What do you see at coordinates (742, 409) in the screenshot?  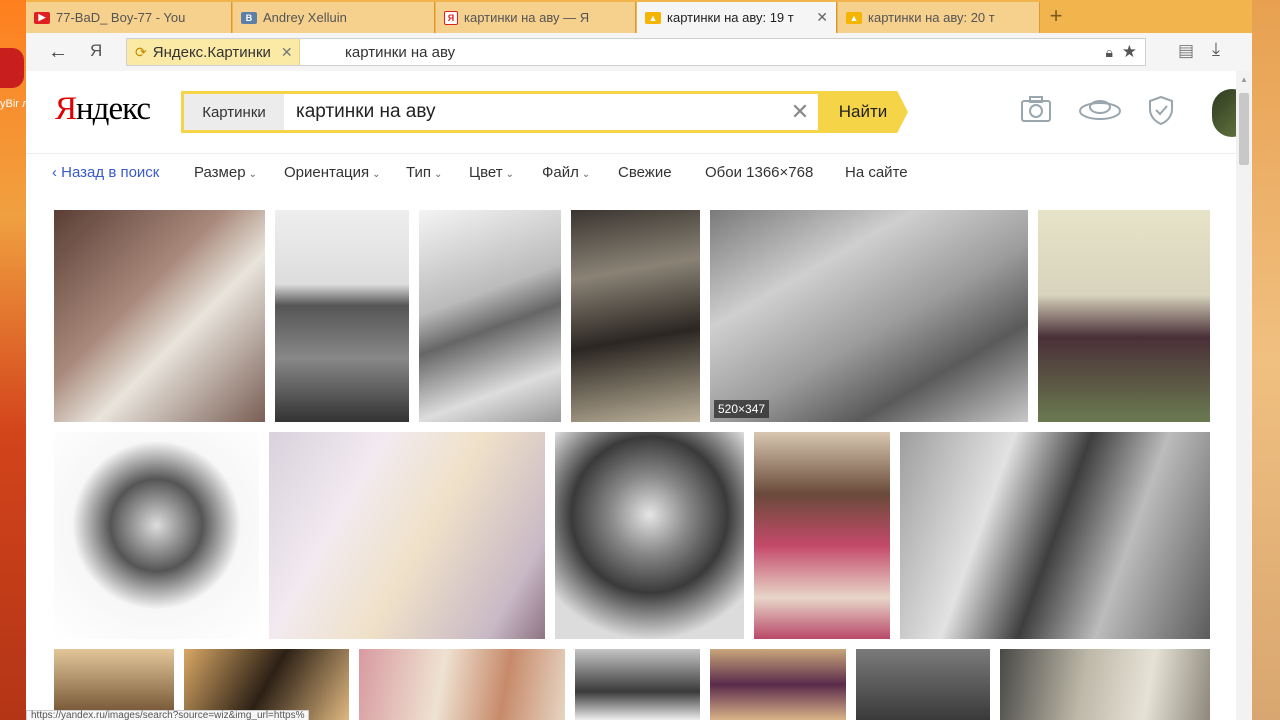 I see `image-size-badge: 520×347` at bounding box center [742, 409].